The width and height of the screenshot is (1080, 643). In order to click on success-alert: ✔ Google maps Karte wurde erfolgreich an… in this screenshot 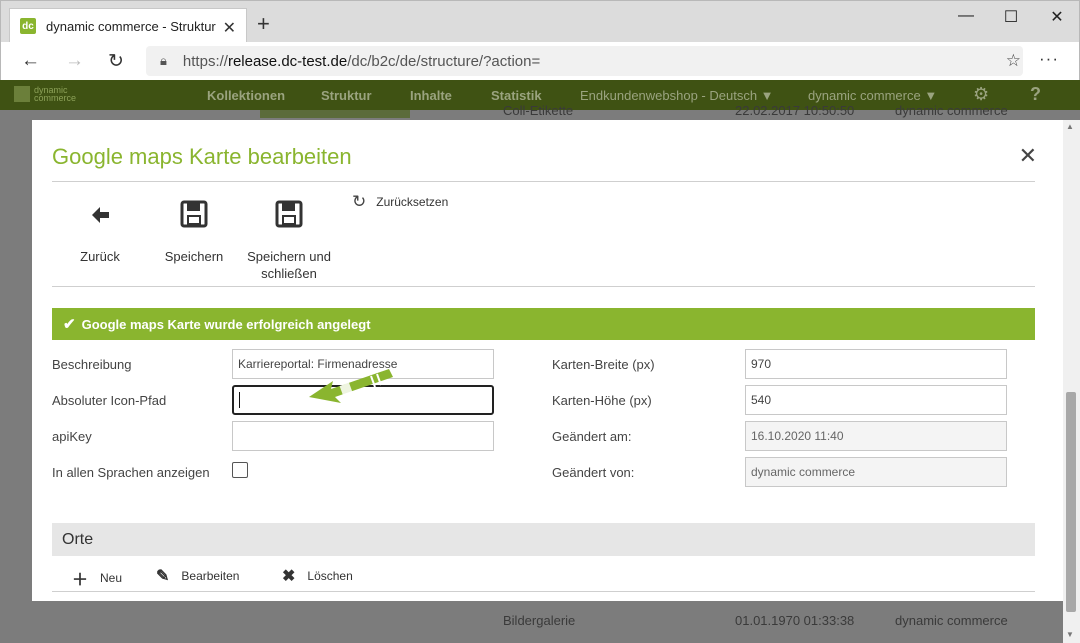, I will do `click(543, 324)`.